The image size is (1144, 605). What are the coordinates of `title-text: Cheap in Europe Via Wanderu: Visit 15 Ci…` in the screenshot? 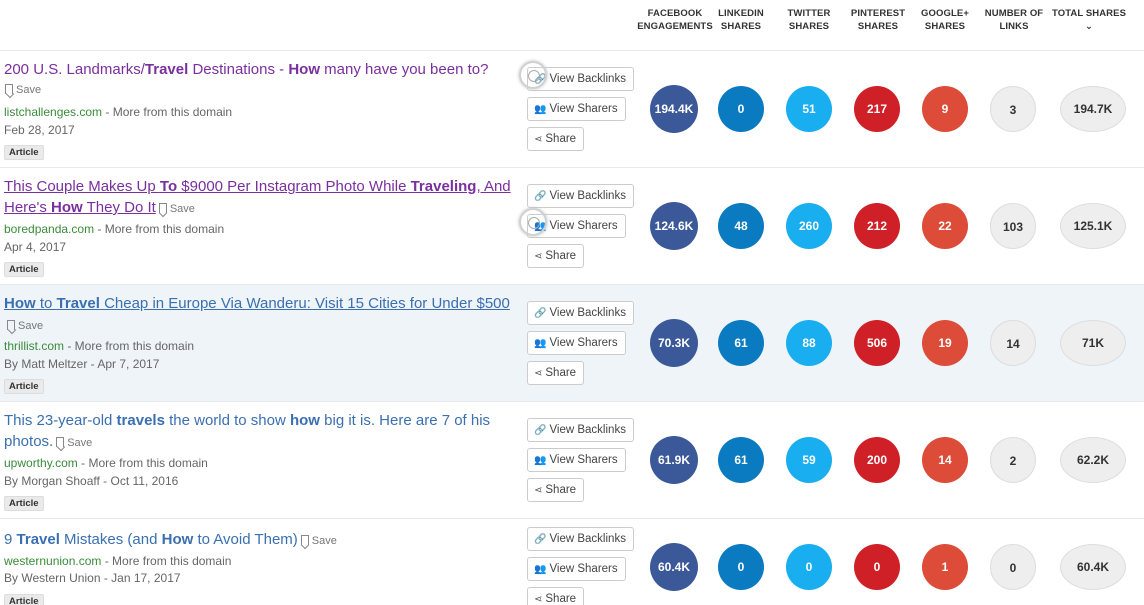 It's located at (304, 303).